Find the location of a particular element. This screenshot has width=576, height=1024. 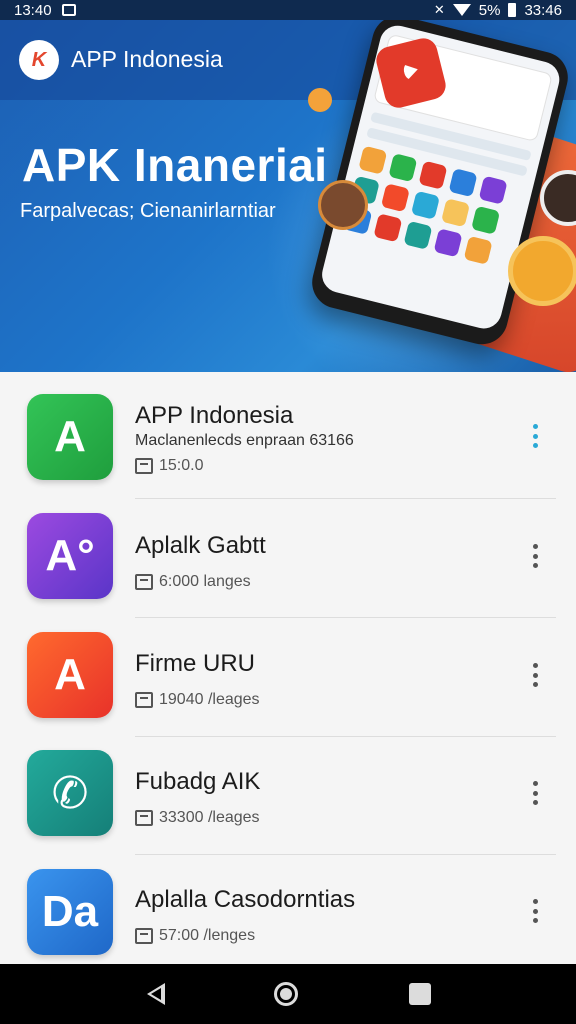

app-meta: 6:000 langes is located at coordinates (193, 582).